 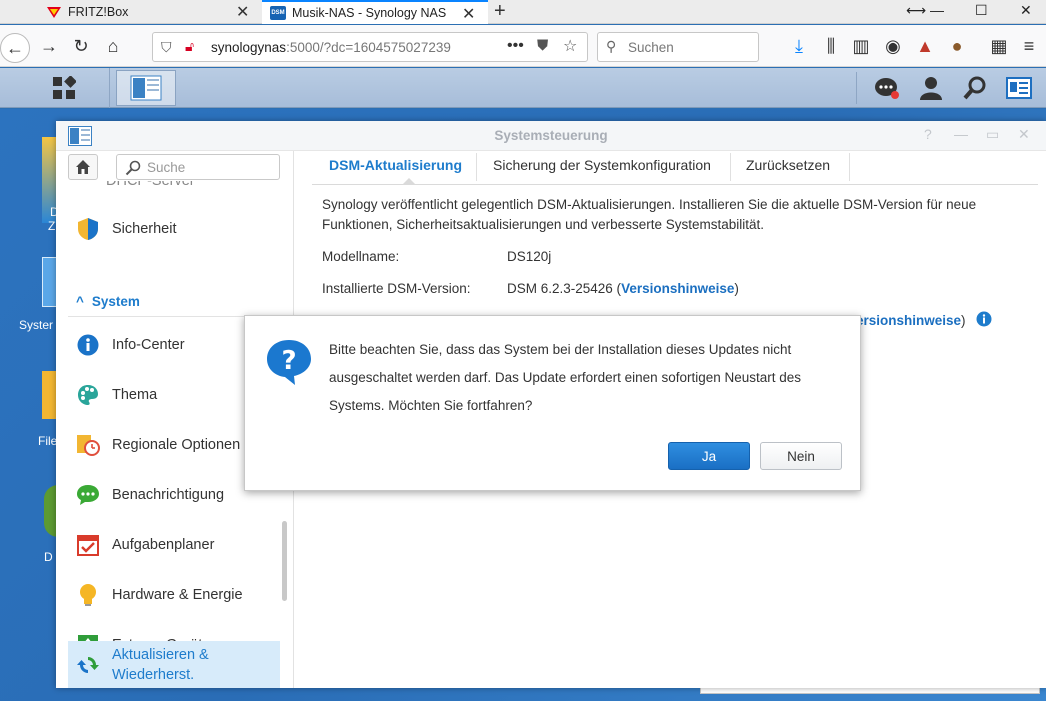 I want to click on palette-icon, so click(x=88, y=395).